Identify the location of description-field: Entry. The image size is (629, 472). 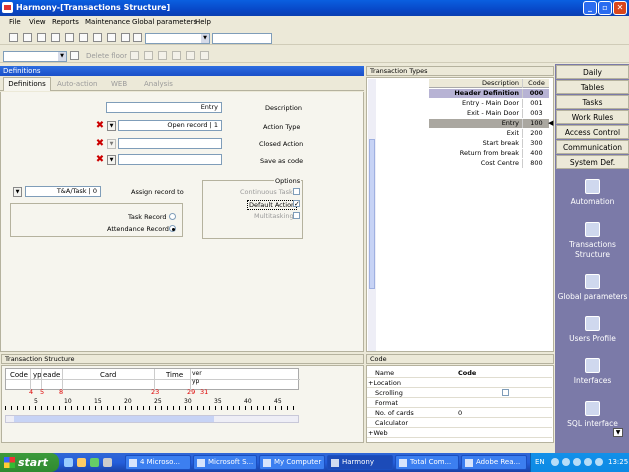
(164, 107).